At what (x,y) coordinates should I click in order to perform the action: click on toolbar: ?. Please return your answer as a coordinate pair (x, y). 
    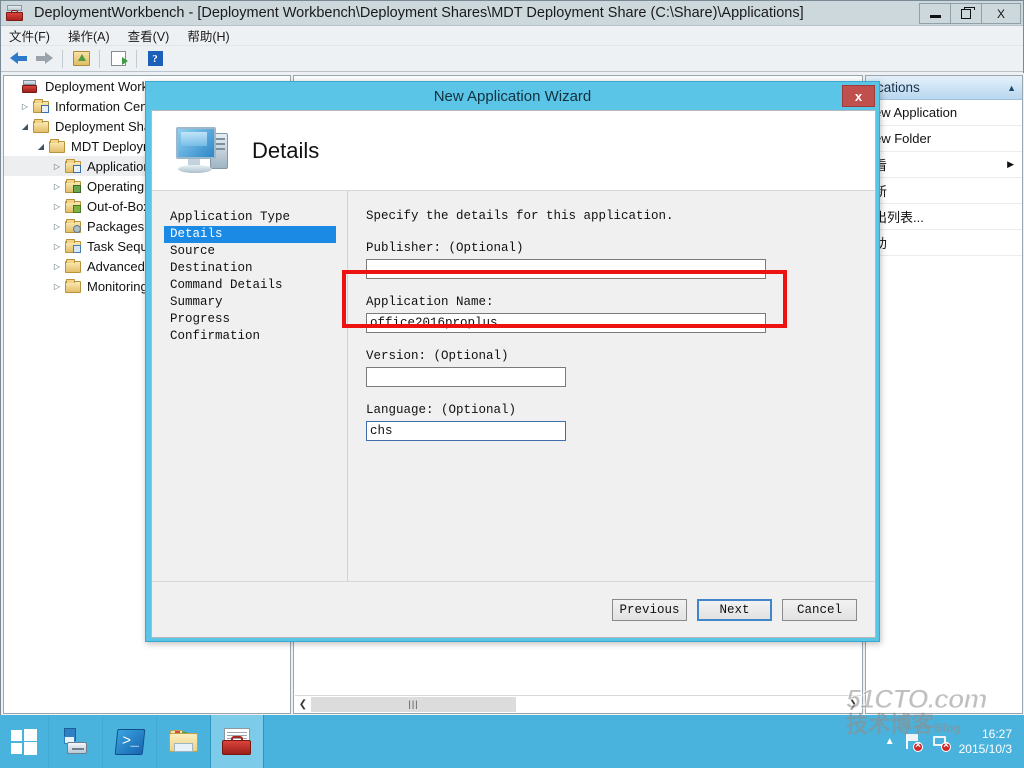
    Looking at the image, I should click on (512, 59).